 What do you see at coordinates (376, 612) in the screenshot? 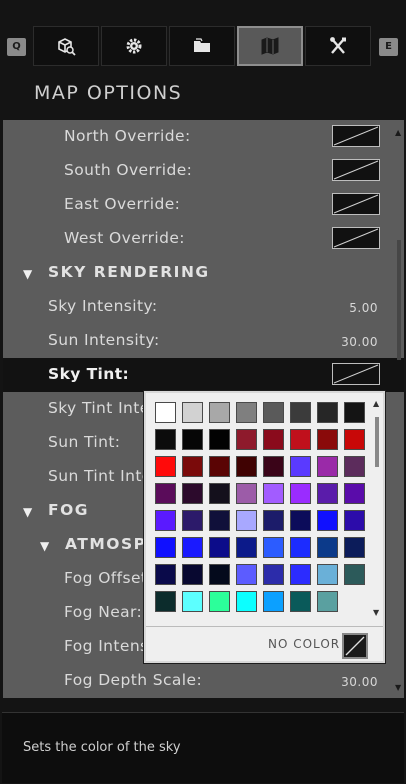
I see `picker-scroll-down-icon: ▼` at bounding box center [376, 612].